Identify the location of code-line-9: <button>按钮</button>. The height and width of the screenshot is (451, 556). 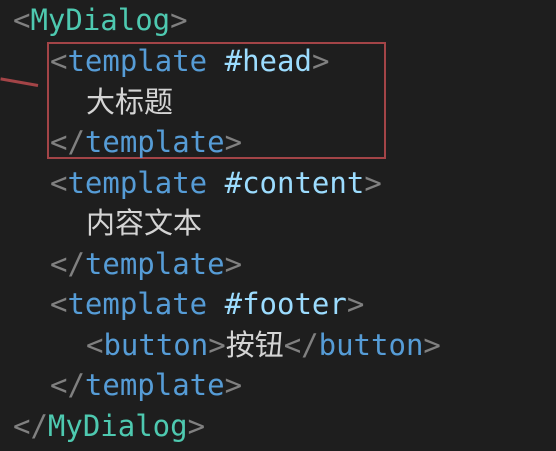
(220, 345).